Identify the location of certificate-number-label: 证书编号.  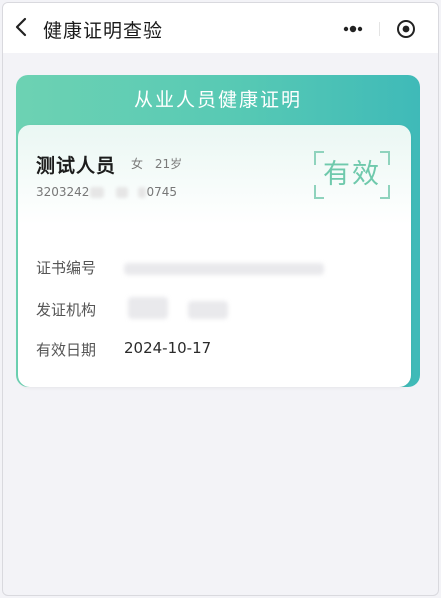
(66, 268).